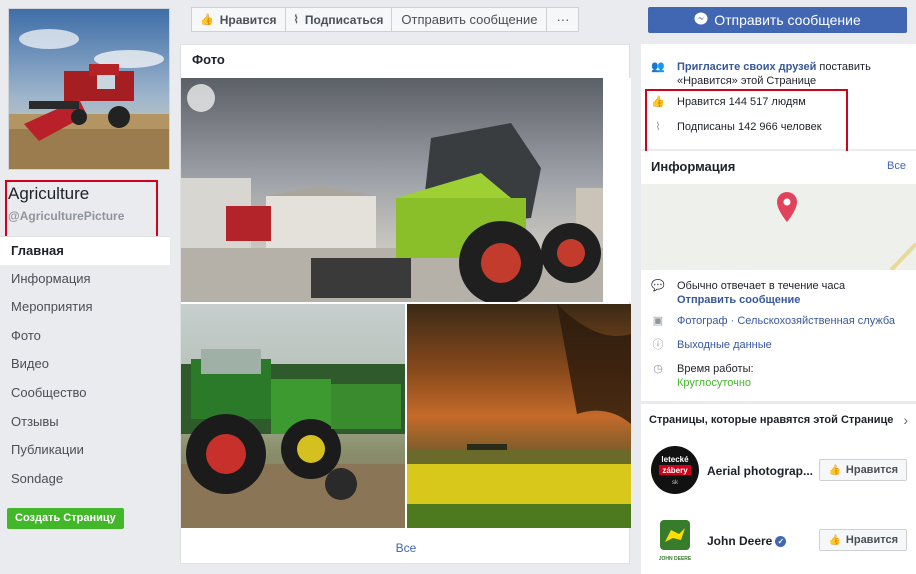  I want to click on logo-text-line-3: sk, so click(675, 483).